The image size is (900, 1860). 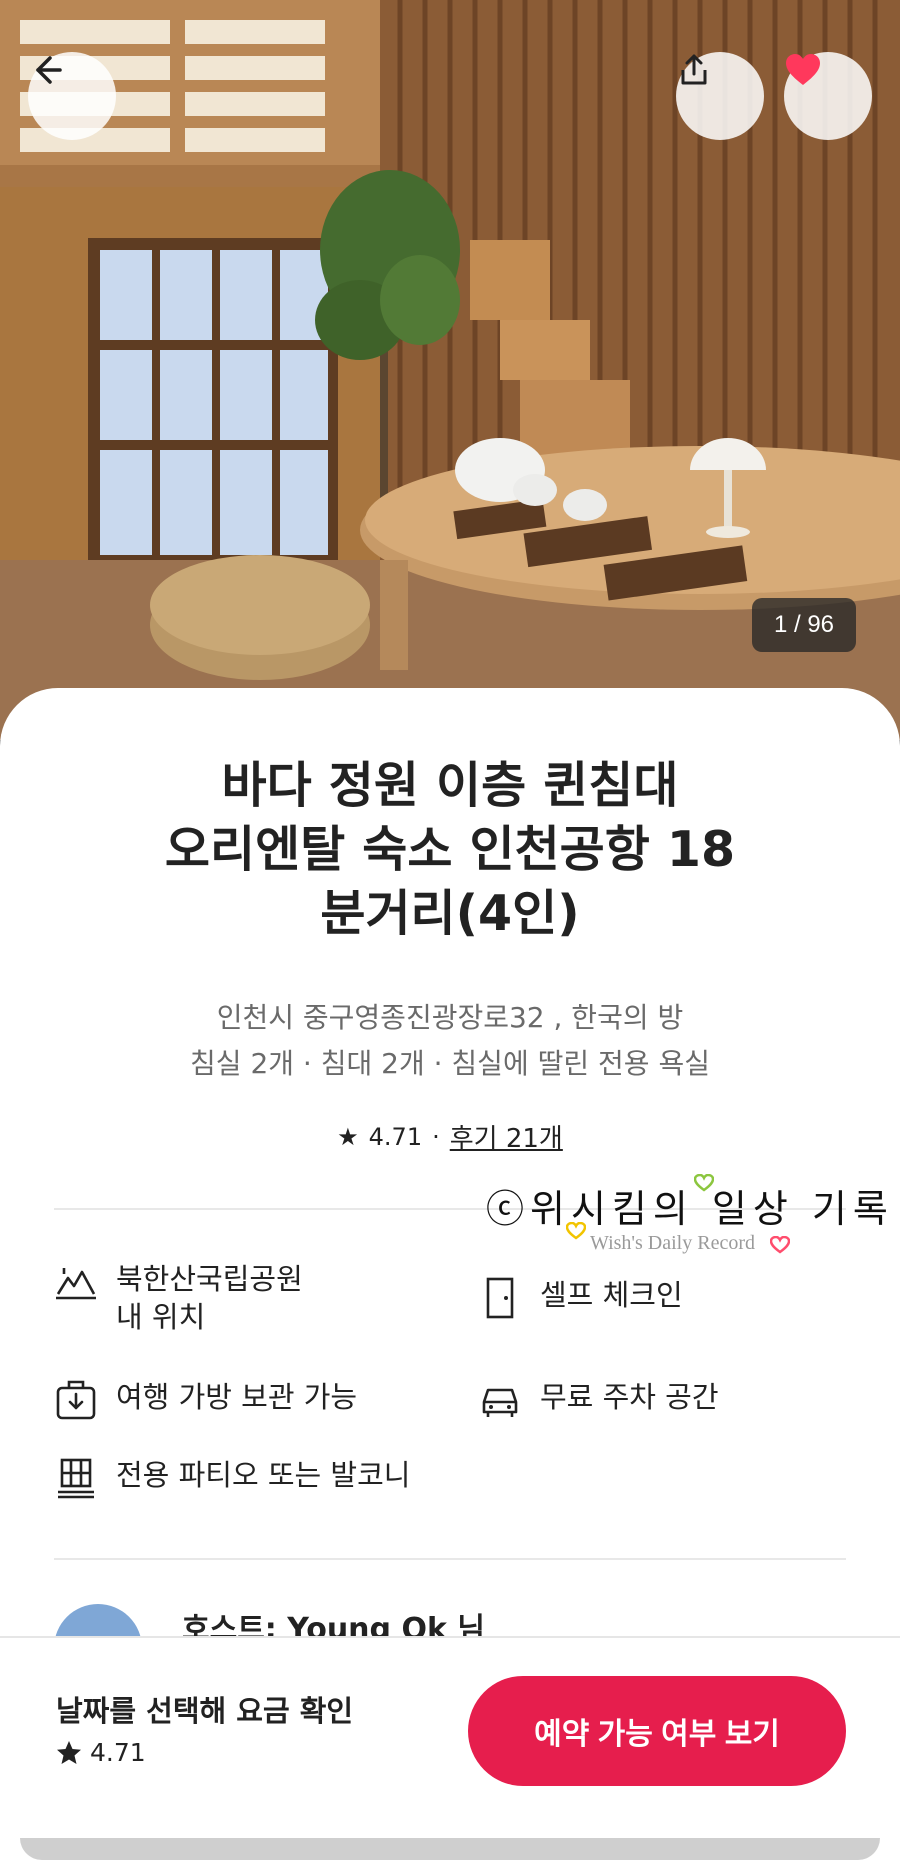 I want to click on bottom-rating: 4.71, so click(x=101, y=1752).